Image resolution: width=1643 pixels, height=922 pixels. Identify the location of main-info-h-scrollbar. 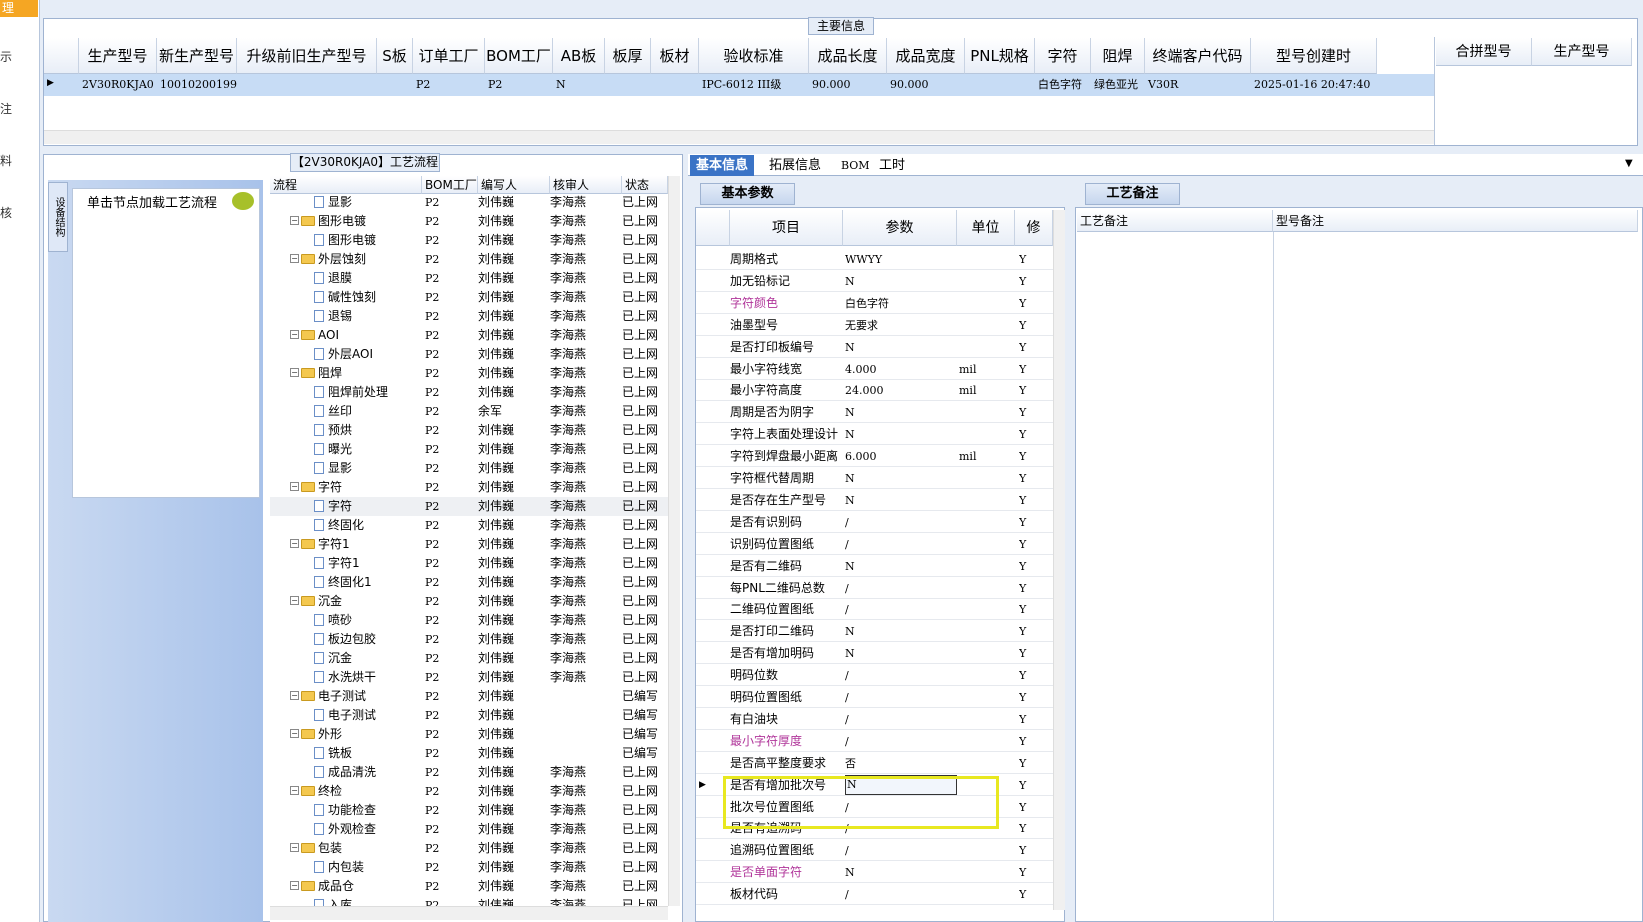
(739, 137).